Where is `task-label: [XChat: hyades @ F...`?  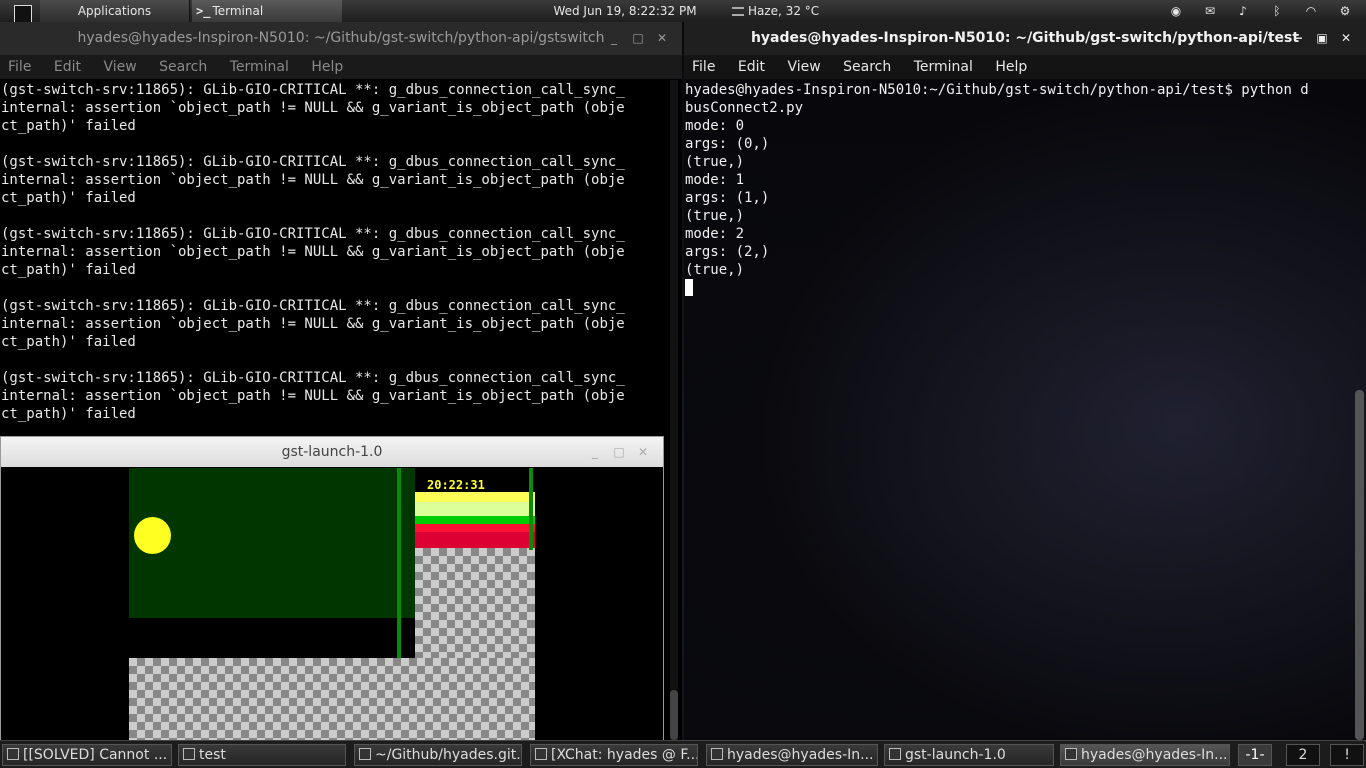 task-label: [XChat: hyades @ F... is located at coordinates (624, 755).